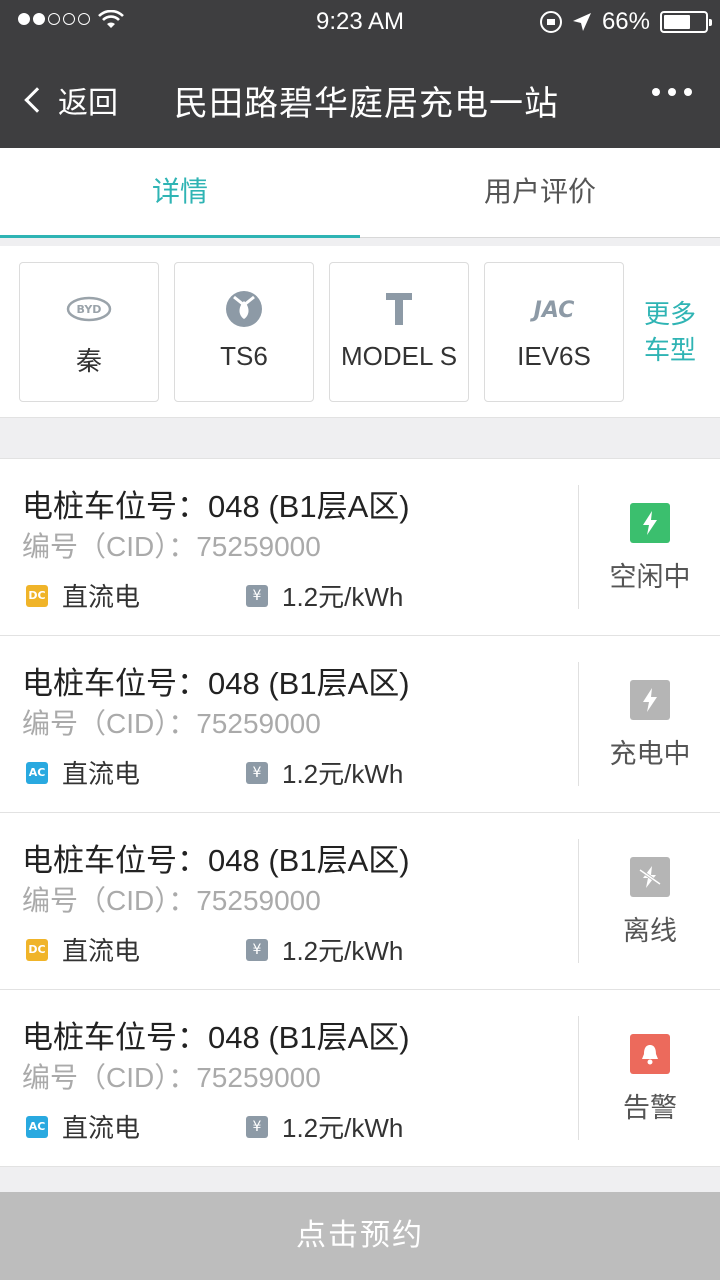 The height and width of the screenshot is (1280, 720). What do you see at coordinates (88, 103) in the screenshot?
I see `back-label: 返回` at bounding box center [88, 103].